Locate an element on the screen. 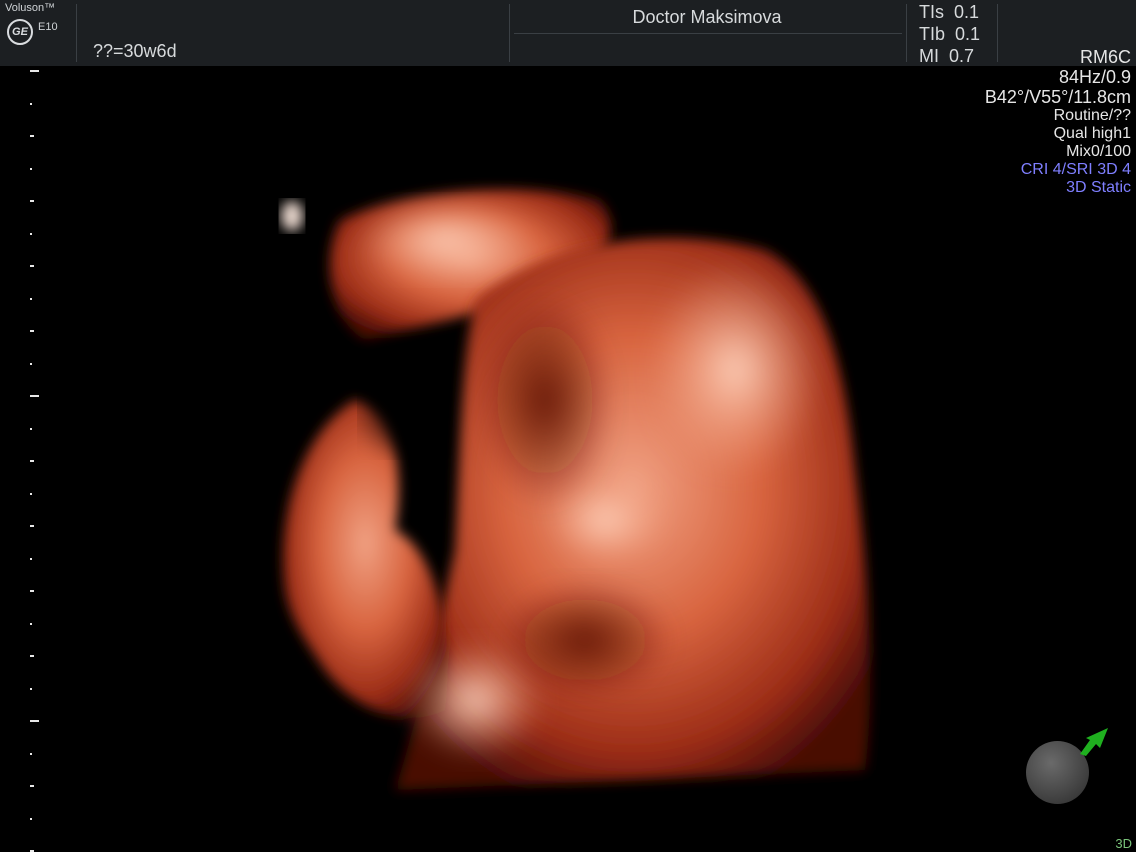 The height and width of the screenshot is (852, 1136). index-tis: TIs 0.1 is located at coordinates (949, 12).